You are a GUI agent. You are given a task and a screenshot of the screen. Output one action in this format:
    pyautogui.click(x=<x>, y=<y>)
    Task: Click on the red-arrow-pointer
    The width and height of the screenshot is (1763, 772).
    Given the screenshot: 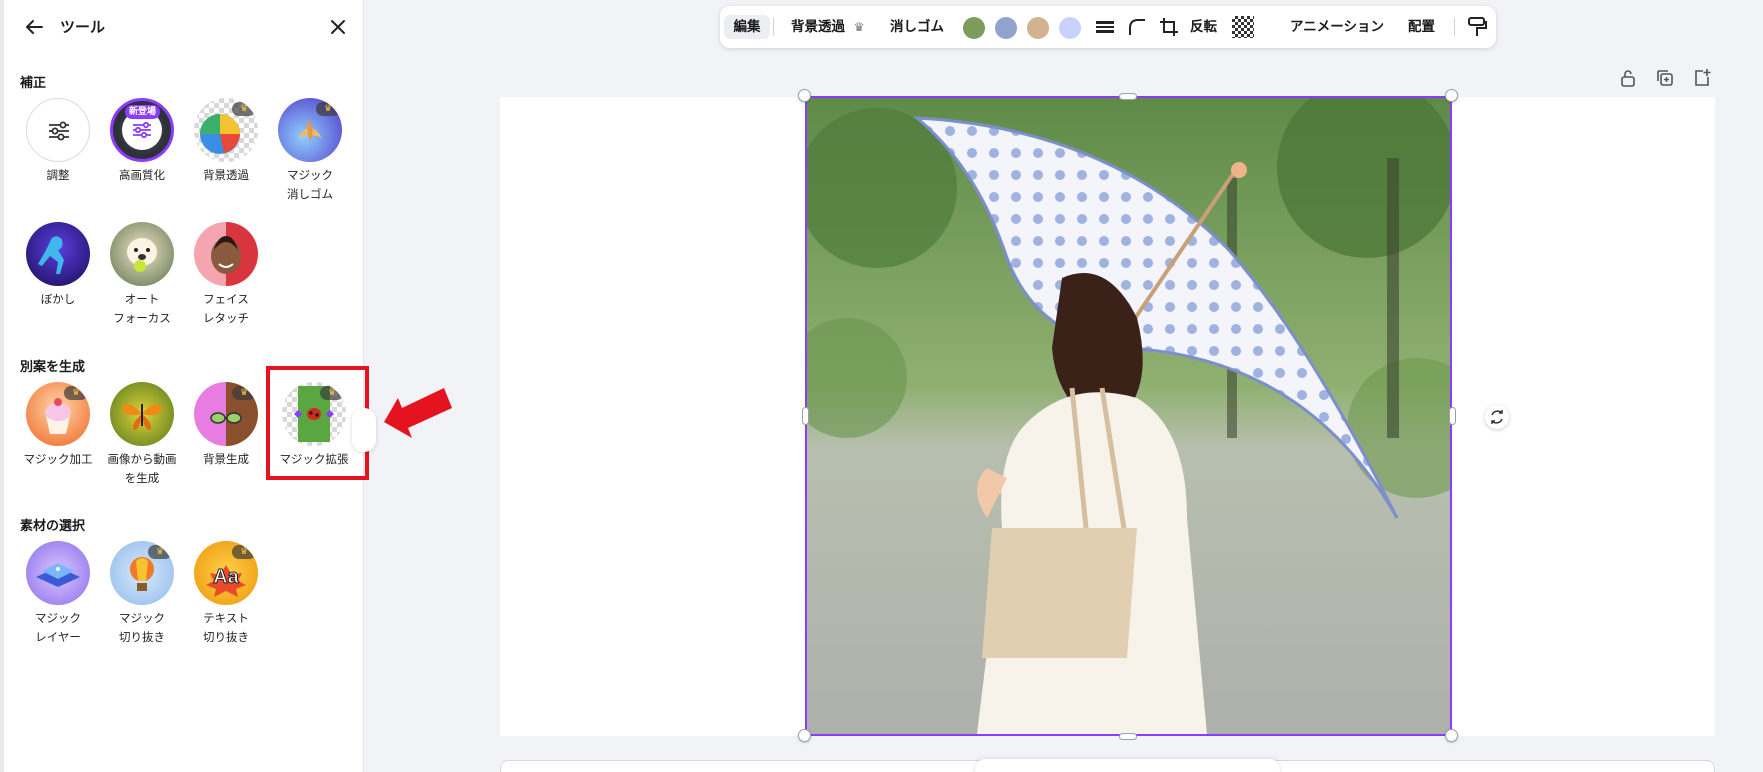 What is the action you would take?
    pyautogui.click(x=418, y=413)
    